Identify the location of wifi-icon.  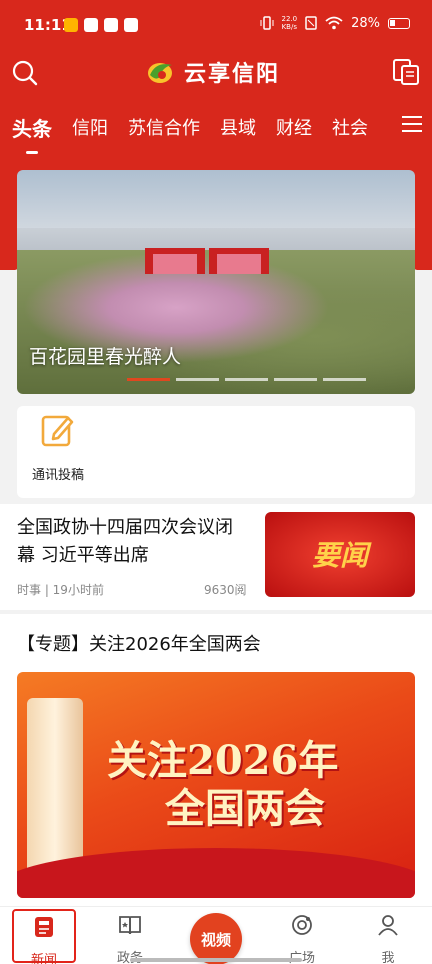
(334, 23).